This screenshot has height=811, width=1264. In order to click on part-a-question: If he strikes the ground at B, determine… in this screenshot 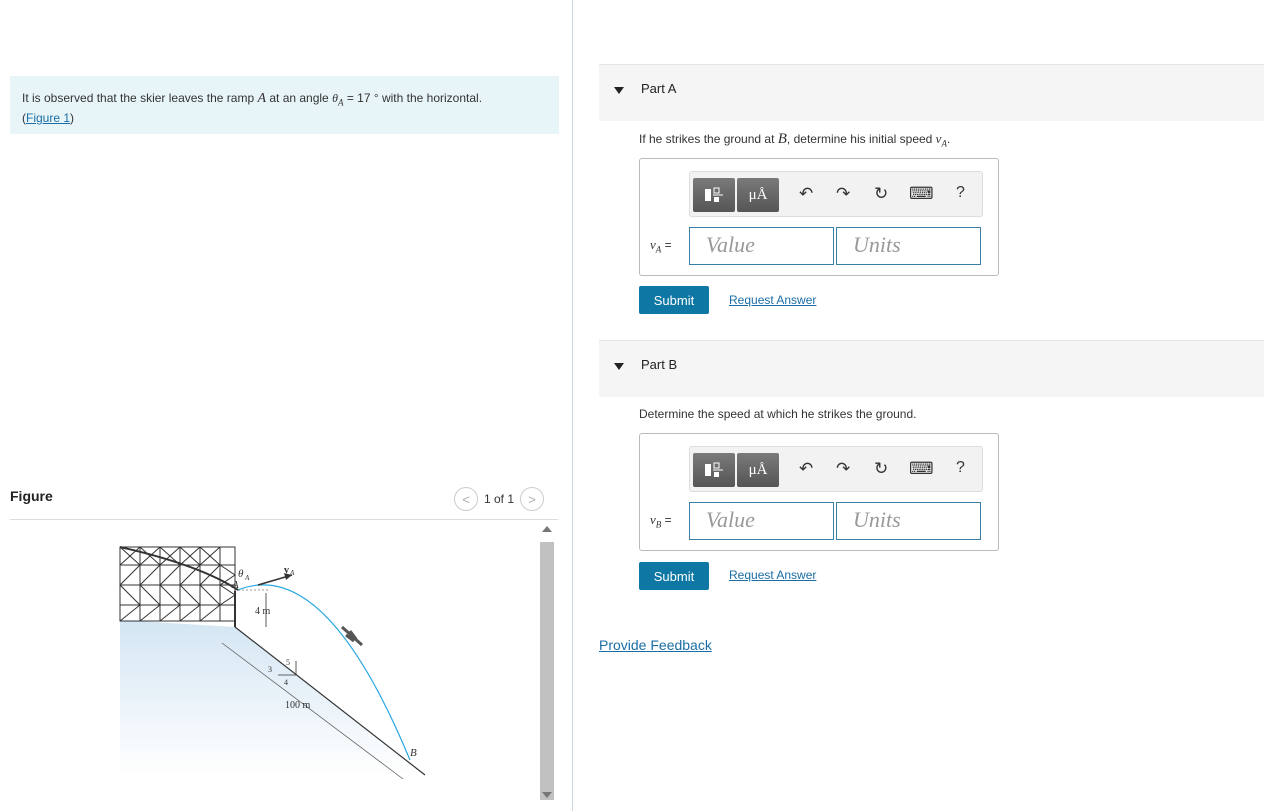, I will do `click(794, 139)`.